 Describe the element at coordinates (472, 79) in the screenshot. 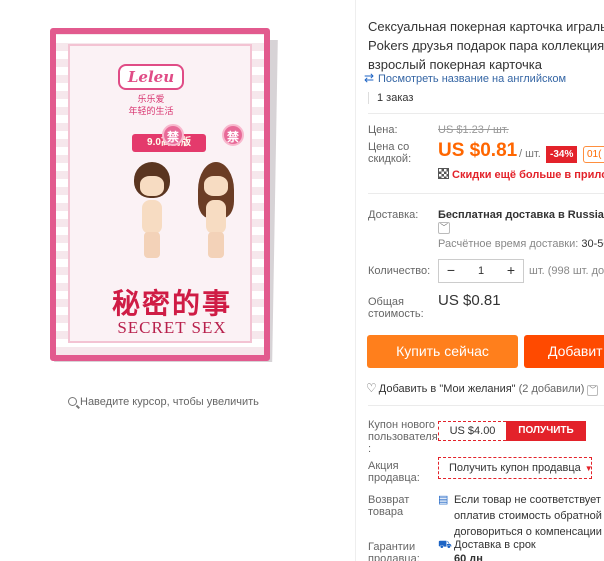

I see `translate-link-text: Посмотреть название на английском` at that location.